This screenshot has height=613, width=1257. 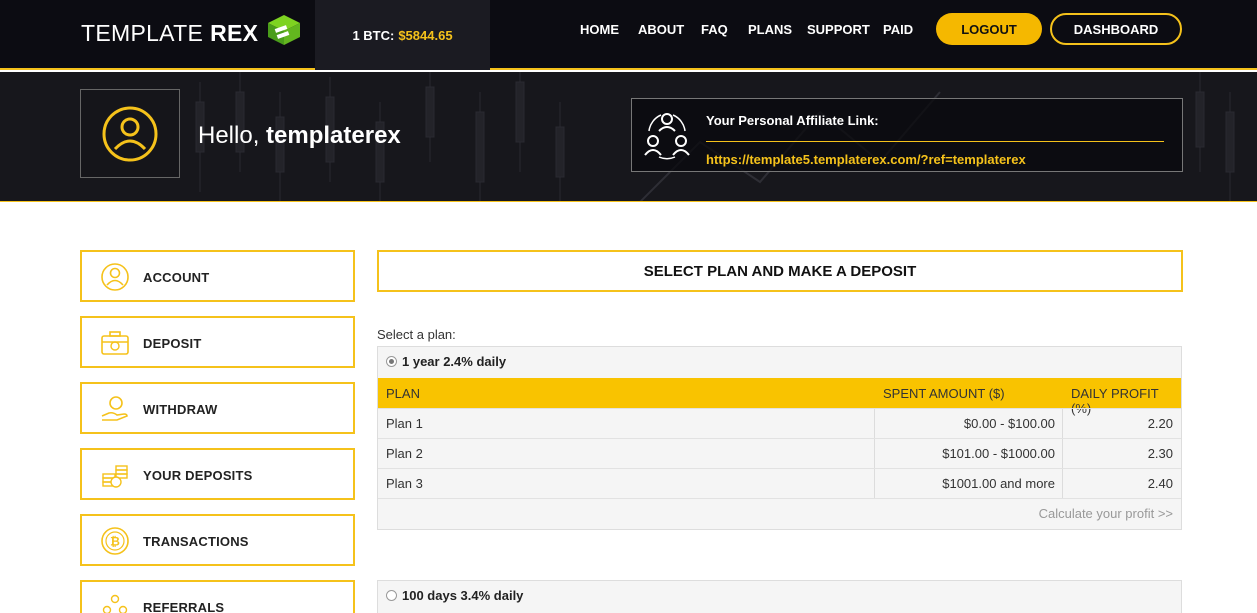 I want to click on avatar, so click(x=130, y=133).